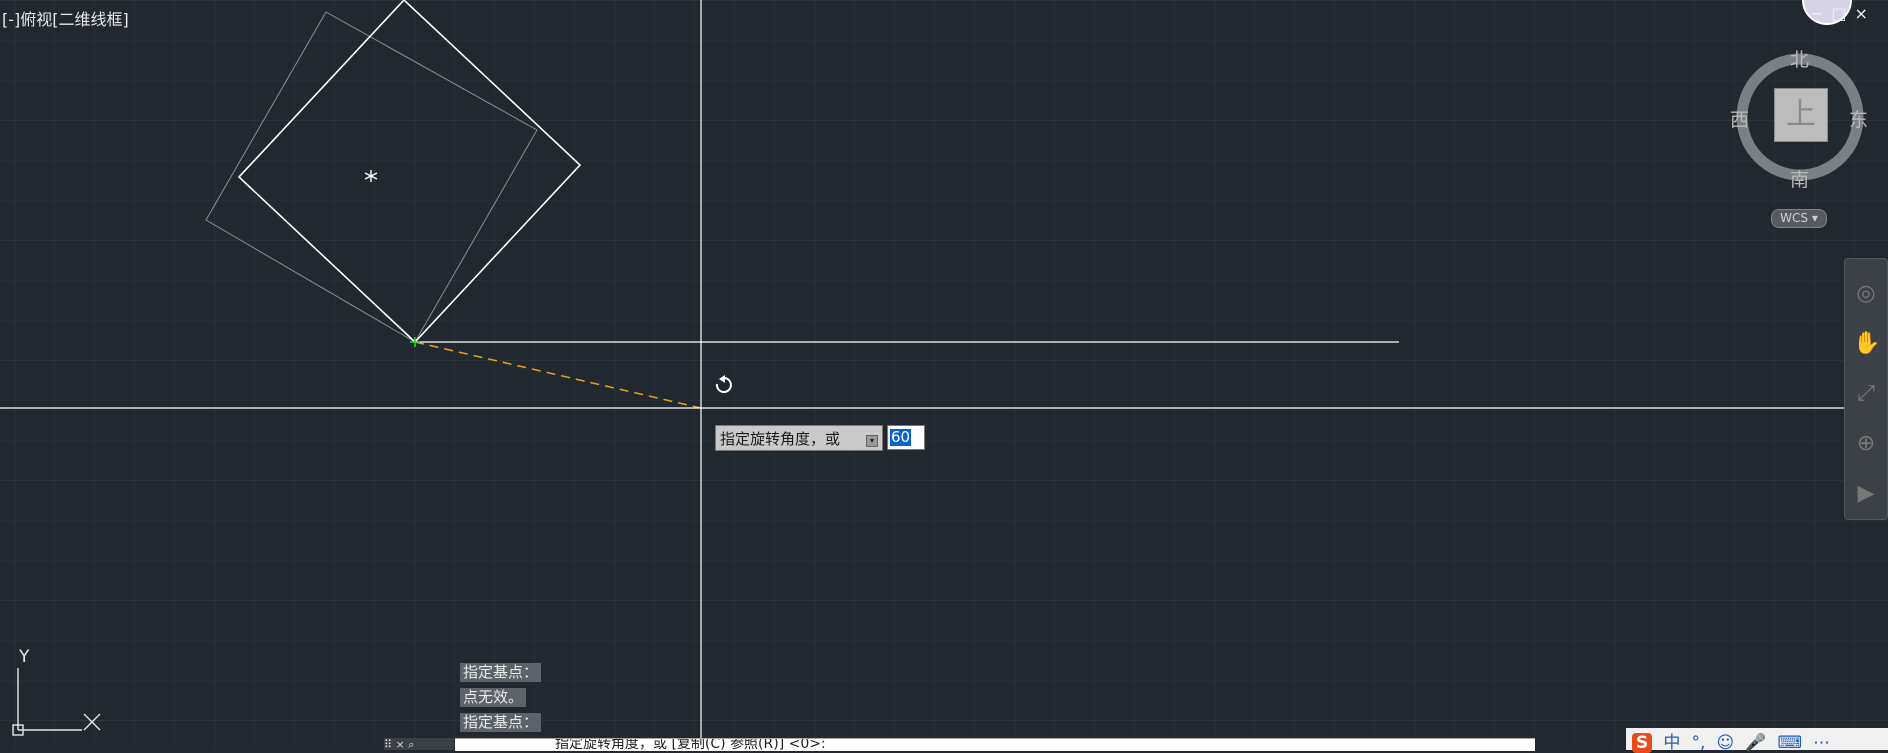  I want to click on emoji-icon: ☺, so click(1725, 743).